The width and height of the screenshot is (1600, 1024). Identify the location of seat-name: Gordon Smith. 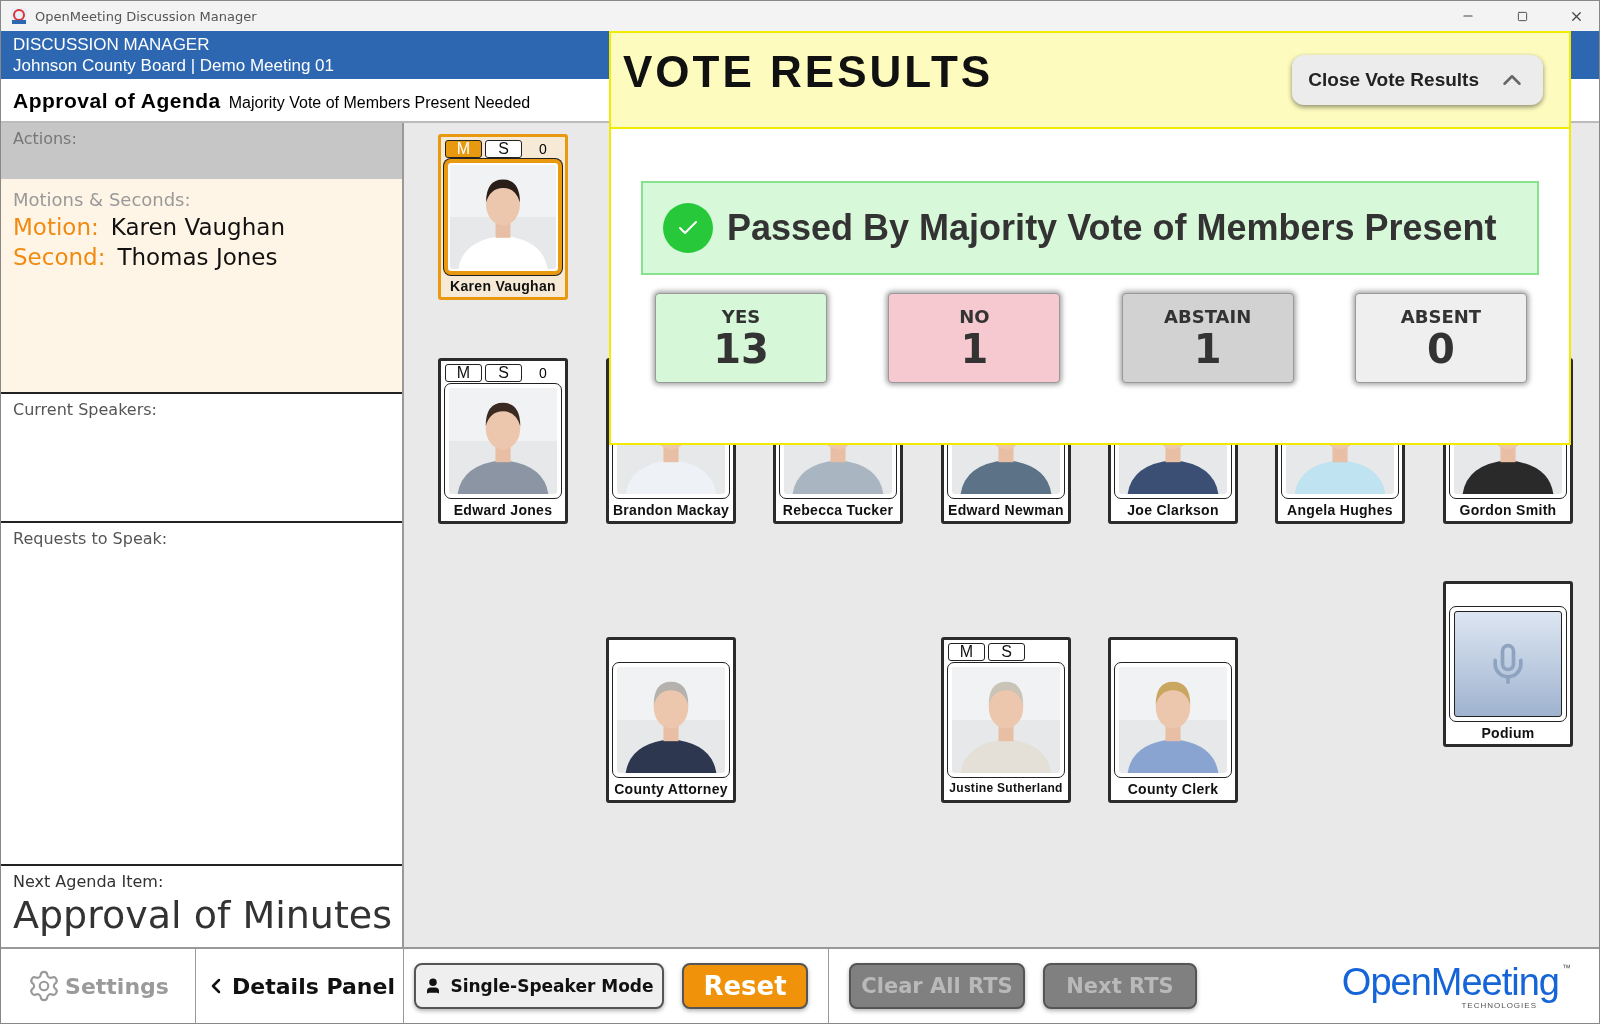
(1508, 510).